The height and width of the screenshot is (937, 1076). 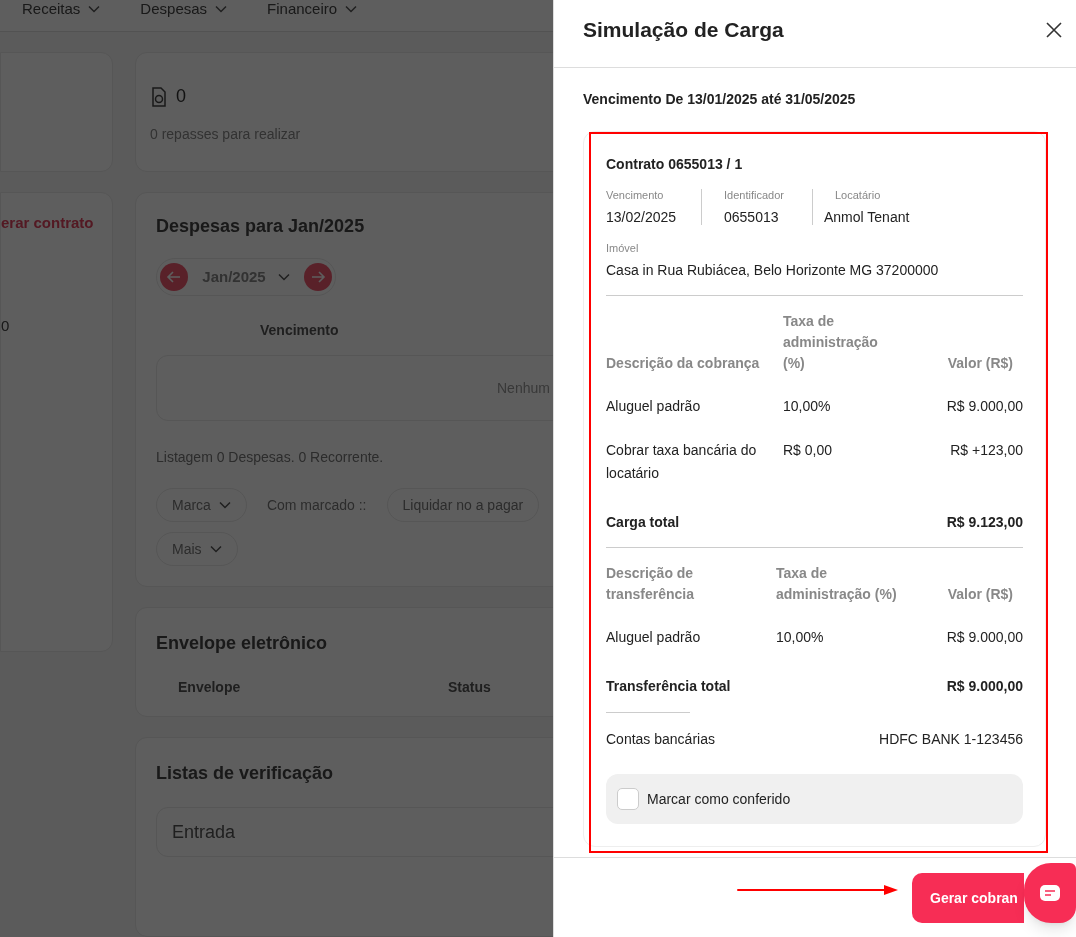 I want to click on column-header: Vencimento, so click(x=300, y=330).